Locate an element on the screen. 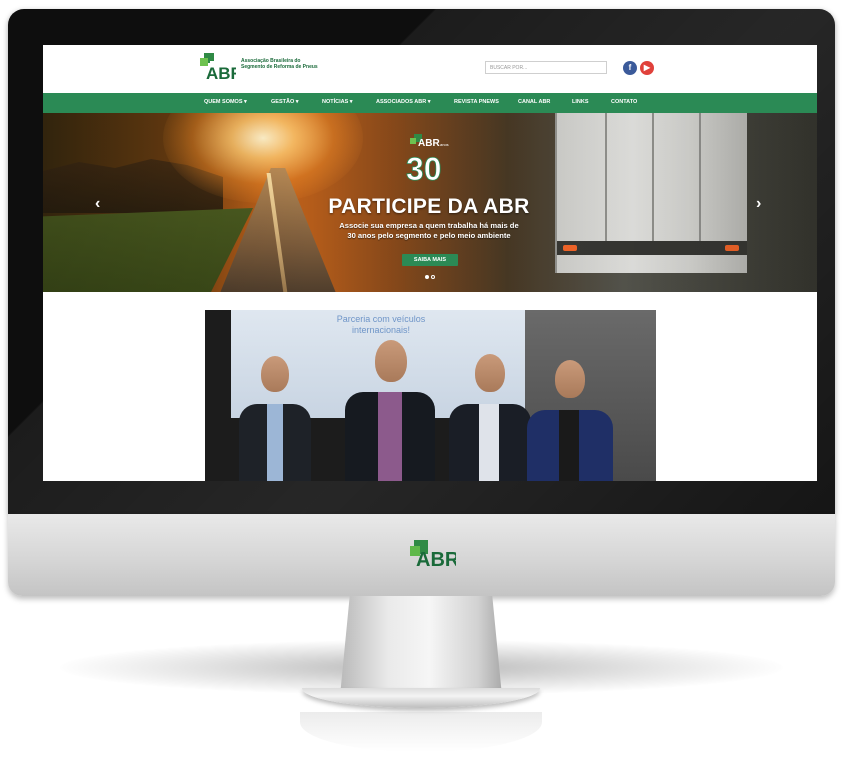  projection-text-line1: Parceria com veículos is located at coordinates (381, 319).